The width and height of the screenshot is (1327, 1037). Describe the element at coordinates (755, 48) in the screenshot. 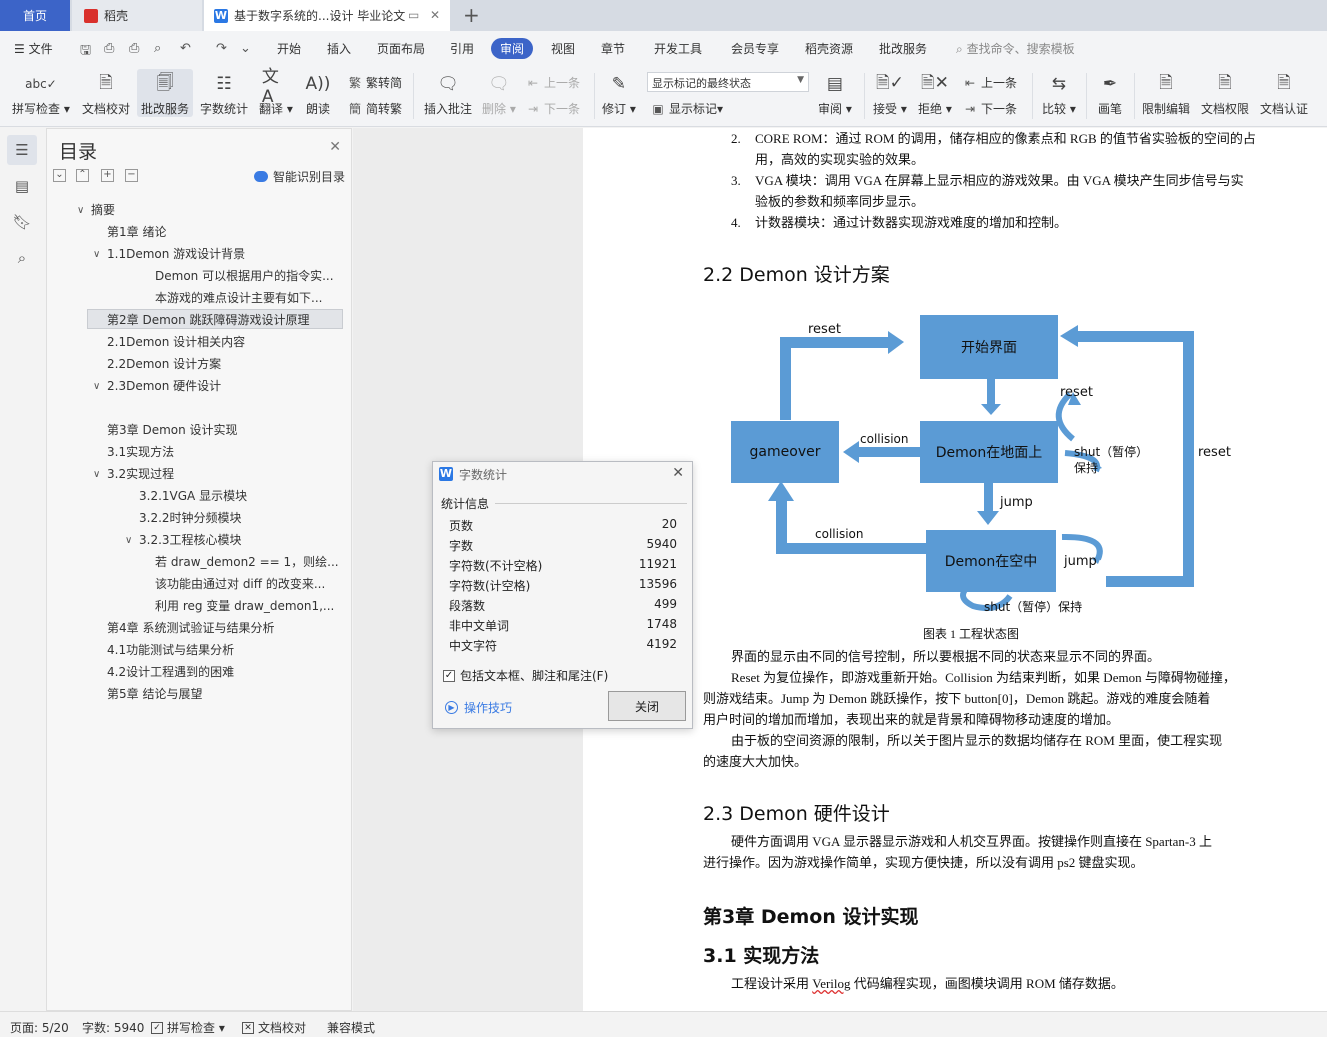

I see `menu-member: 会员专享` at that location.